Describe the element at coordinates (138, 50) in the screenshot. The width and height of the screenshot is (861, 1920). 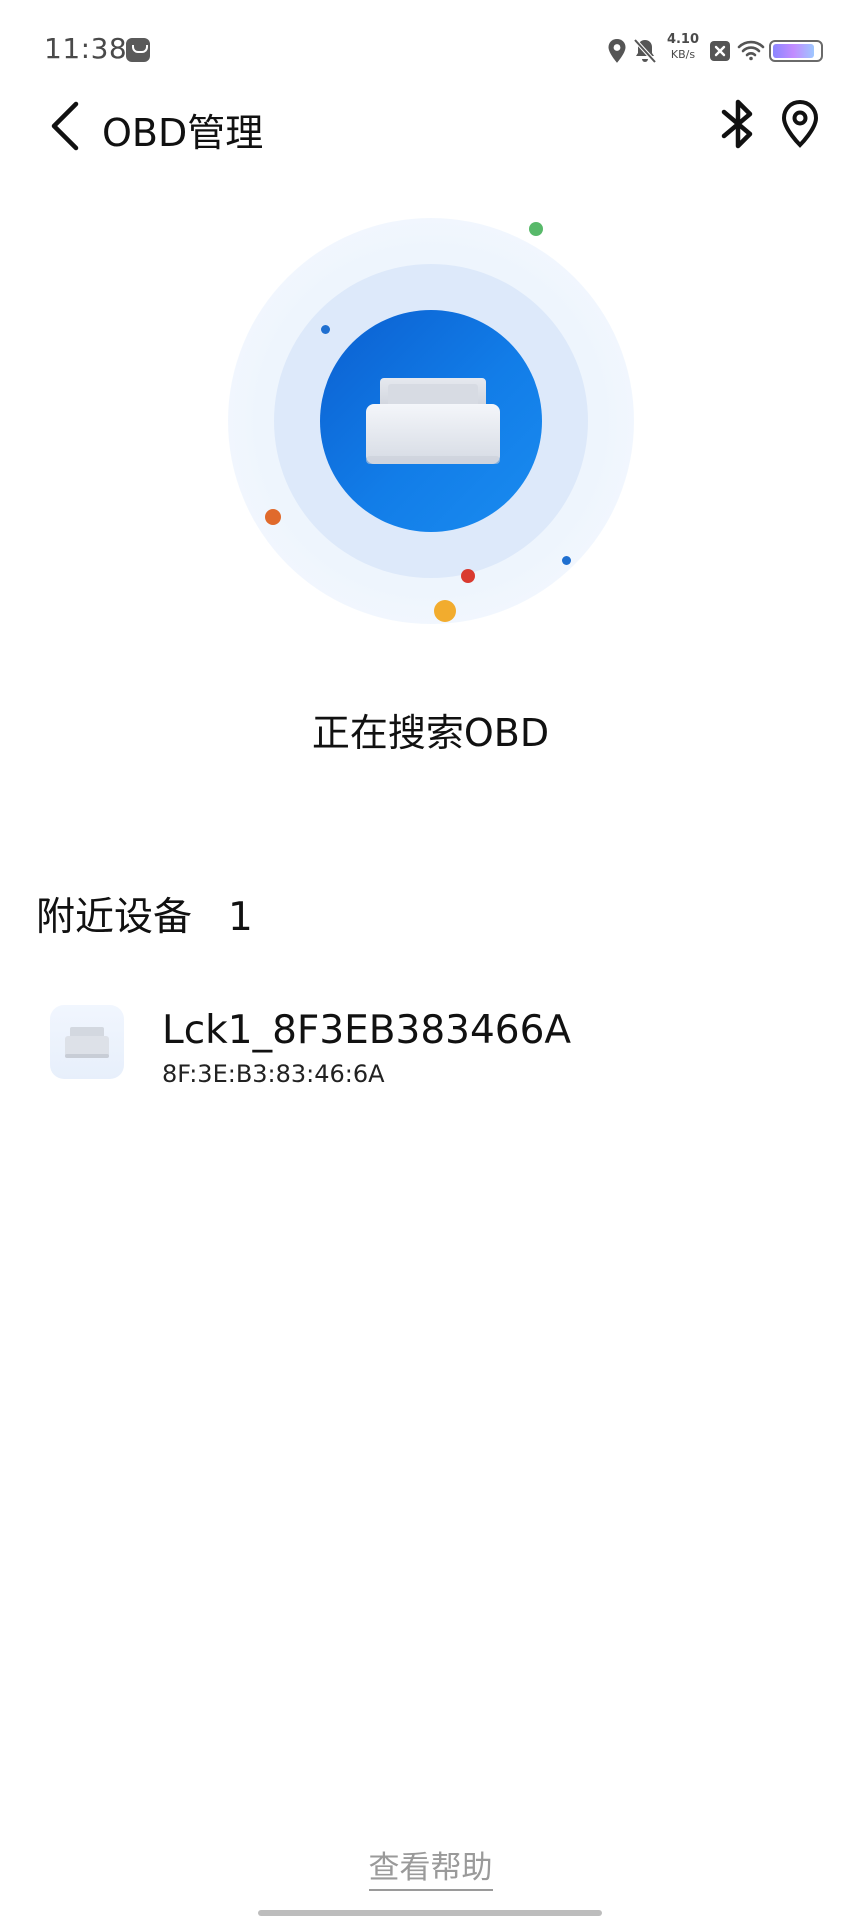
I see `notification-app-icon` at that location.